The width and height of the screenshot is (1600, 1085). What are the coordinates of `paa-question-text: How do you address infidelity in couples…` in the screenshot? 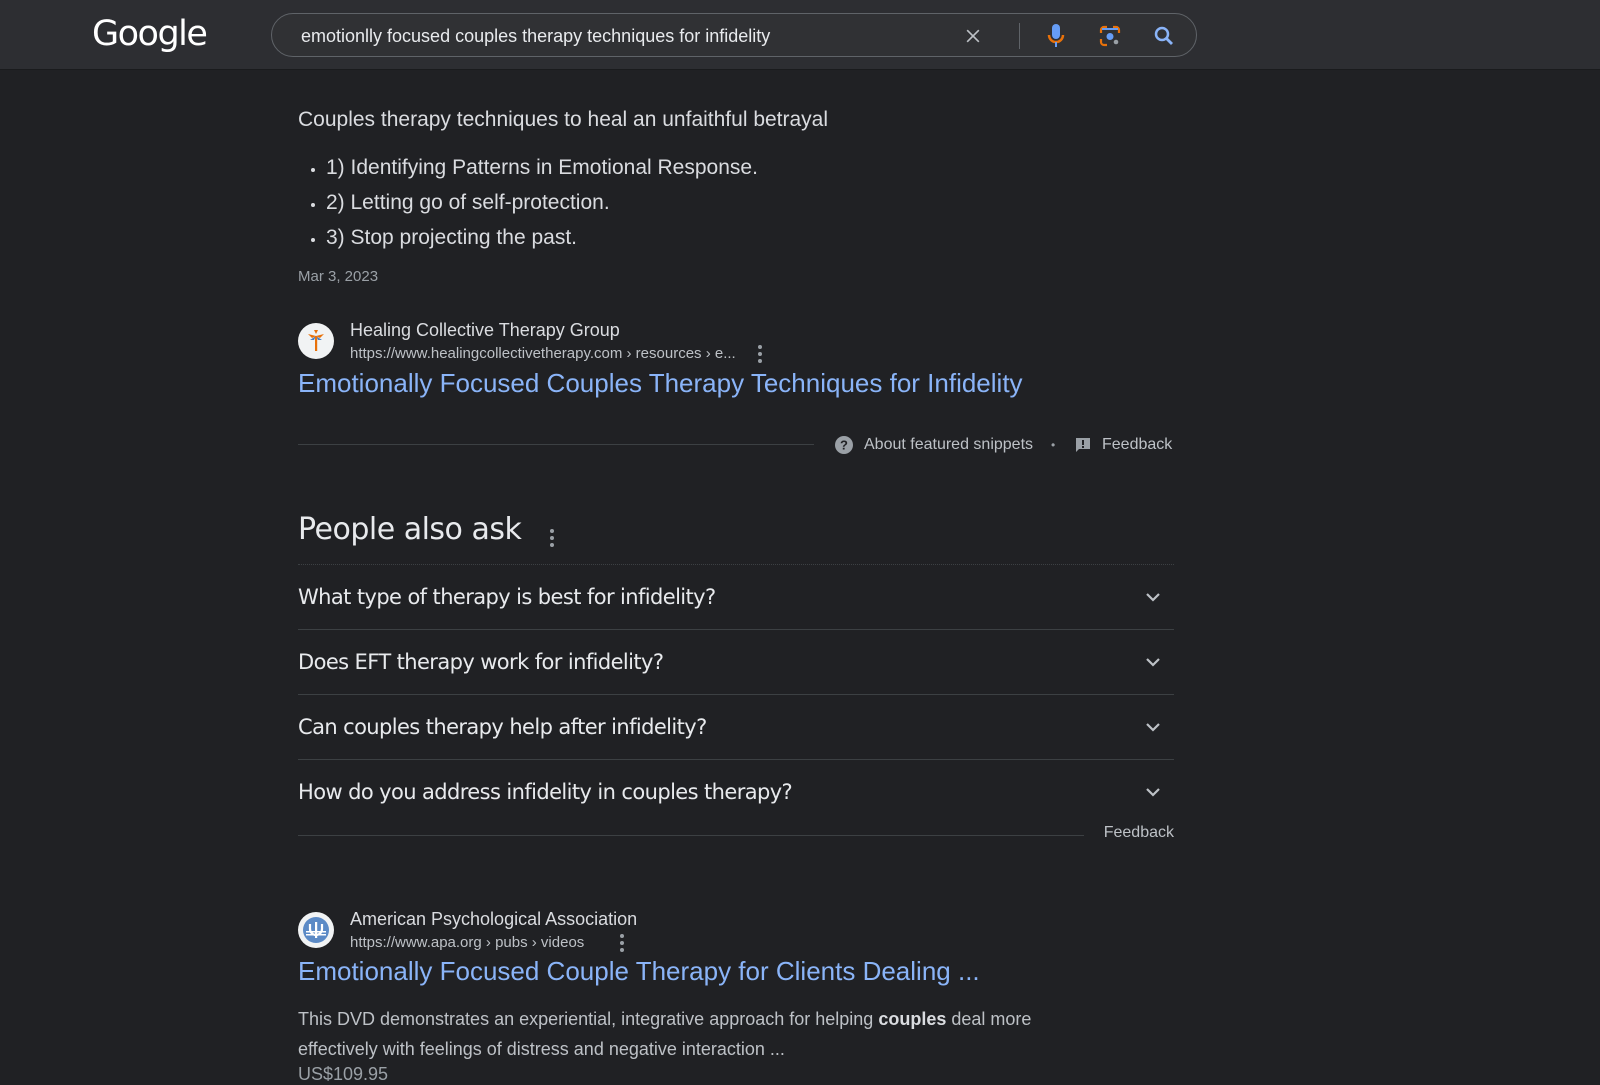 It's located at (545, 792).